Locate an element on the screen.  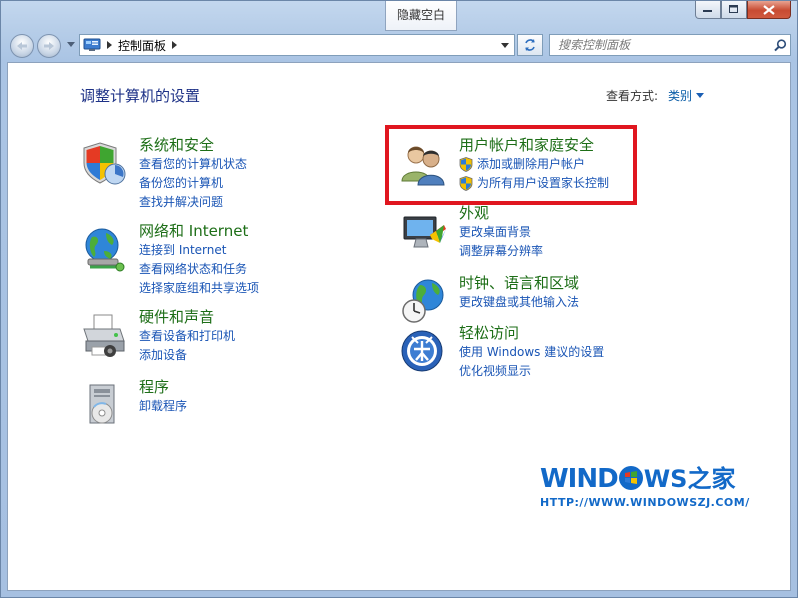
watermark-brand-right: WS之家 is located at coordinates (689, 479).